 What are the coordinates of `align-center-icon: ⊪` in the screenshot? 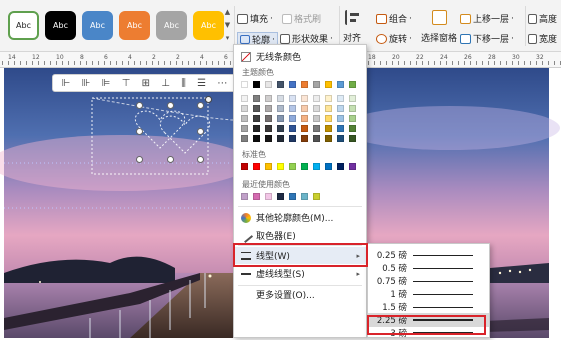 It's located at (86, 83).